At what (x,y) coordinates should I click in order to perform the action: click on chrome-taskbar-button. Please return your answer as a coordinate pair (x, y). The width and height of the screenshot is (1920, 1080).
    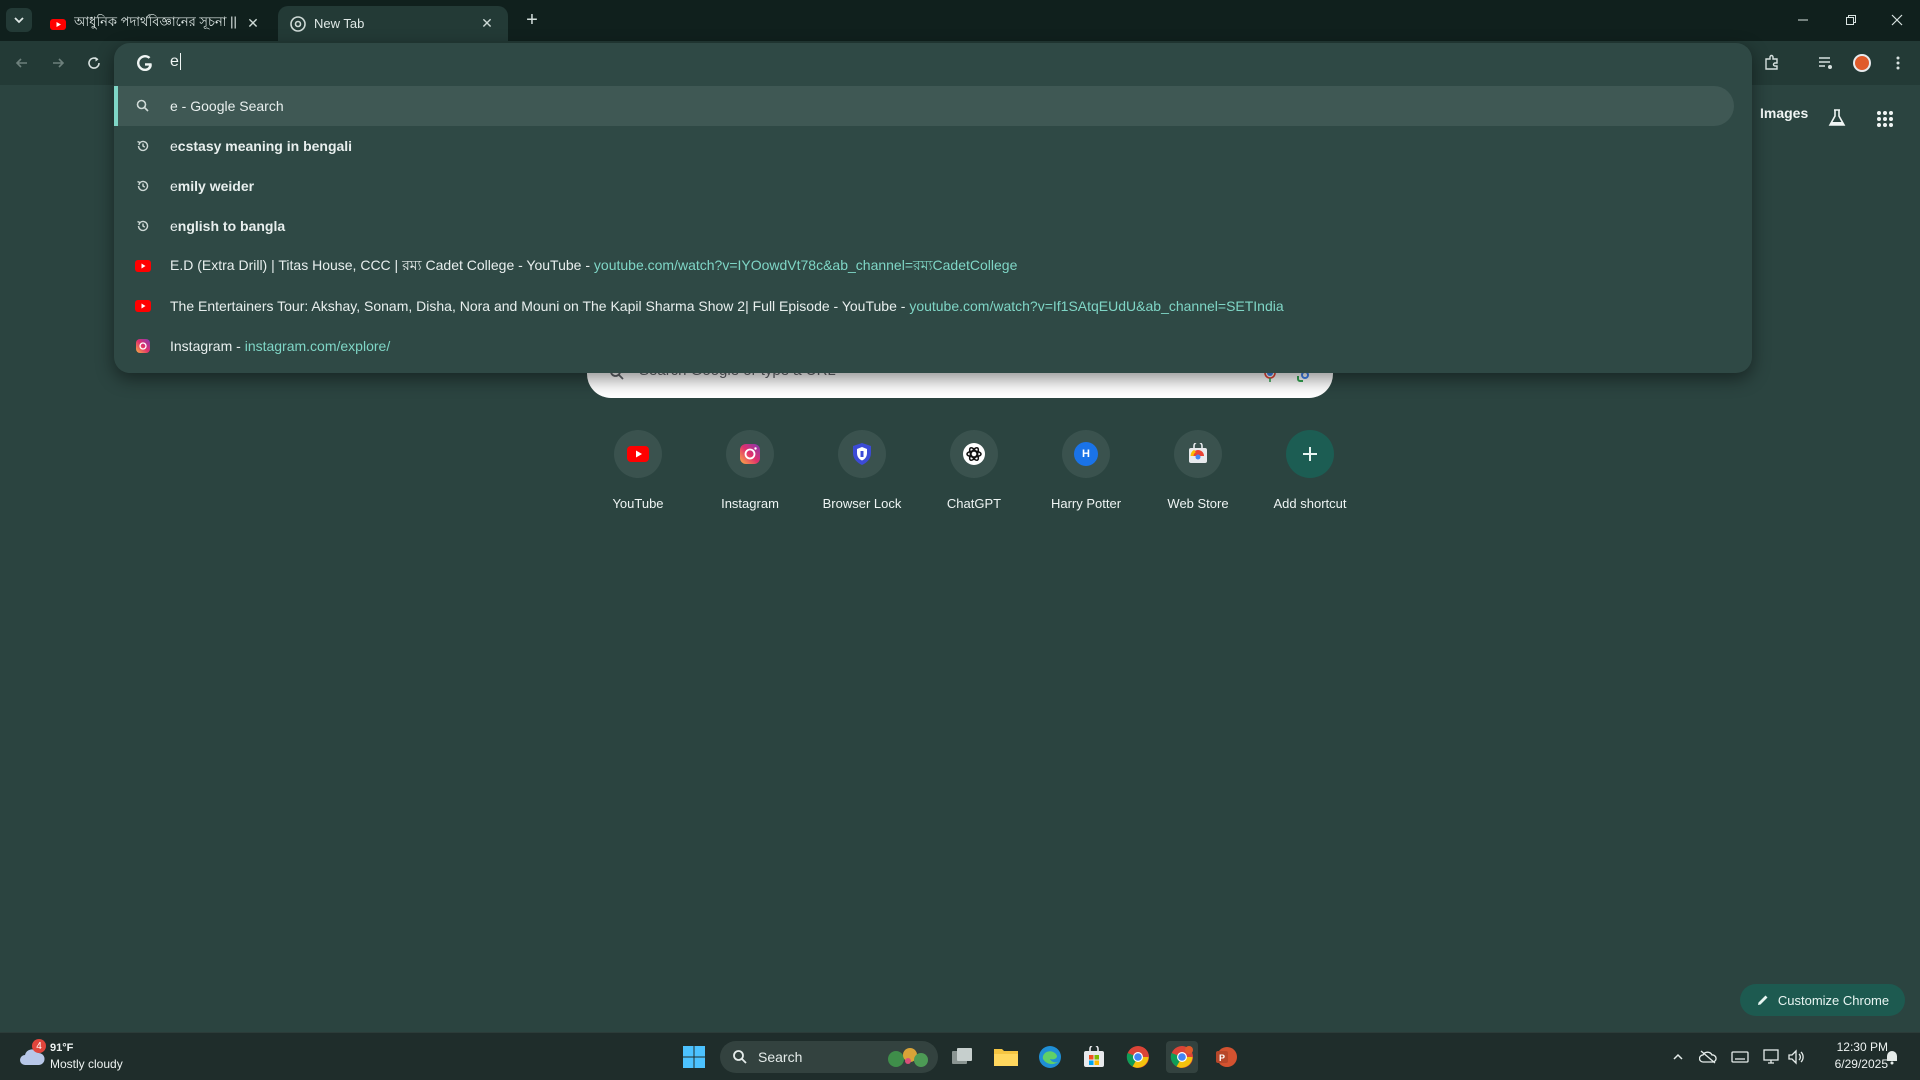
    Looking at the image, I should click on (1138, 1057).